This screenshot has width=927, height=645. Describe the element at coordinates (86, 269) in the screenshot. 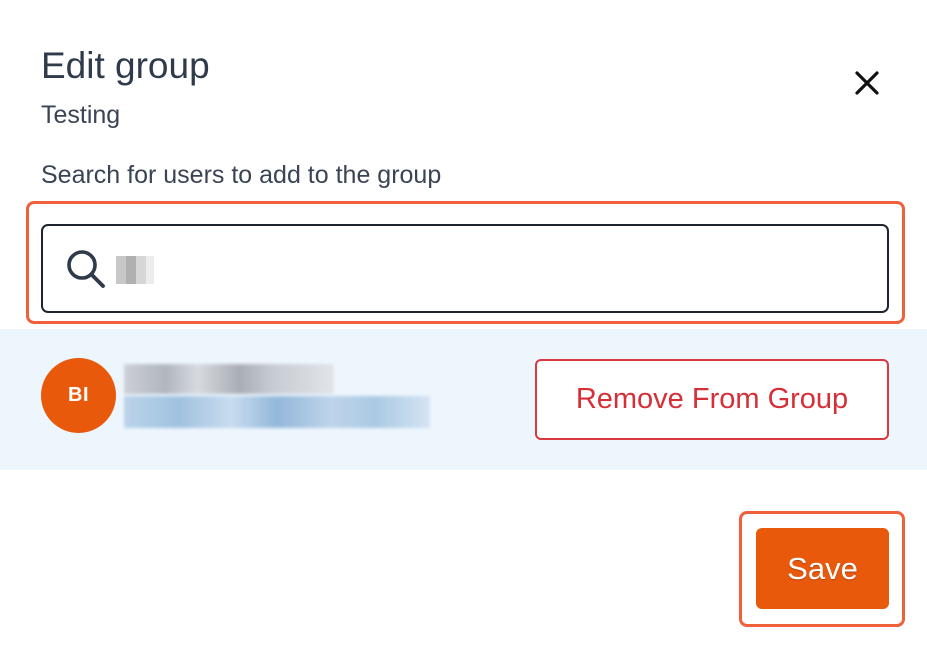

I see `search-icon` at that location.